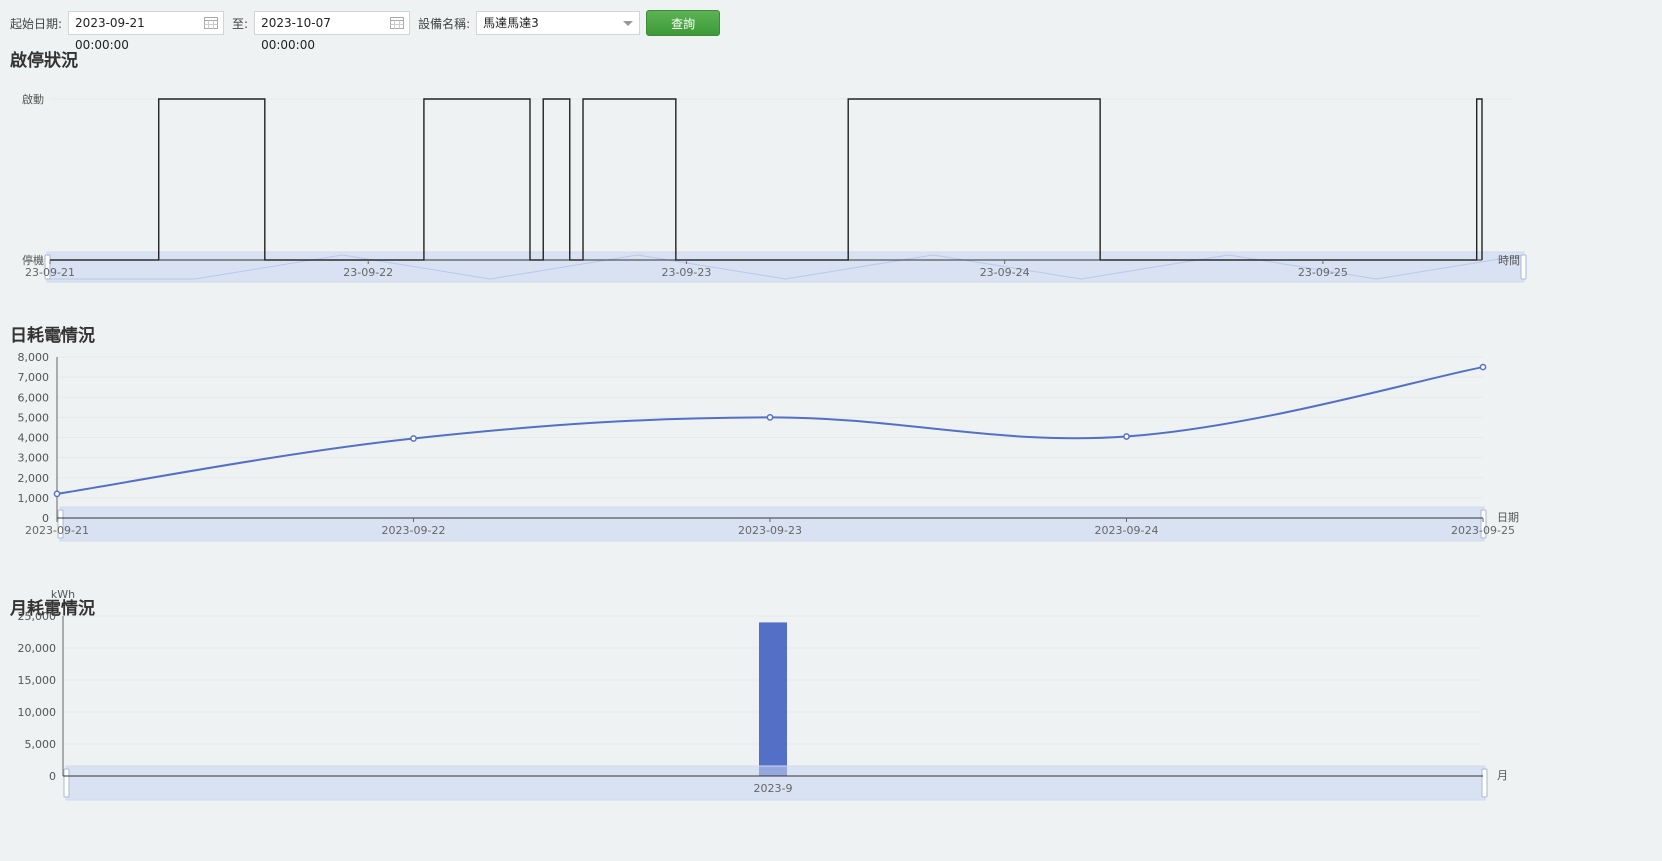  What do you see at coordinates (37, 648) in the screenshot?
I see `y-tick-label: 20,000` at bounding box center [37, 648].